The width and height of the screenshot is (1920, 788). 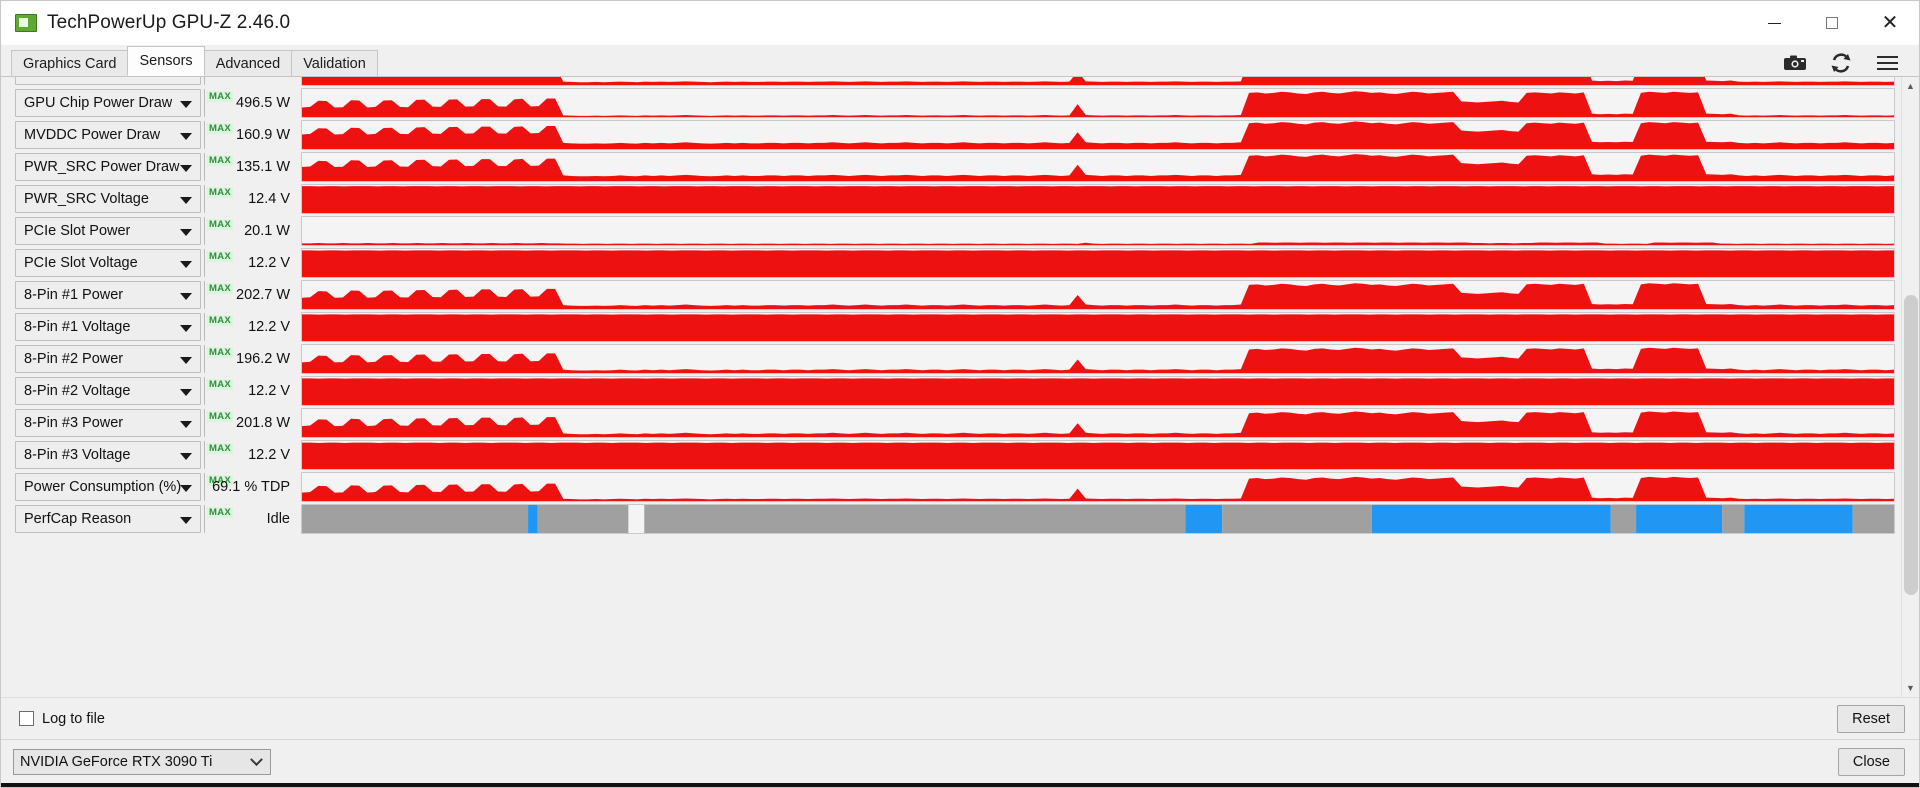 What do you see at coordinates (263, 295) in the screenshot?
I see `sensor-value-text: 202.7 W` at bounding box center [263, 295].